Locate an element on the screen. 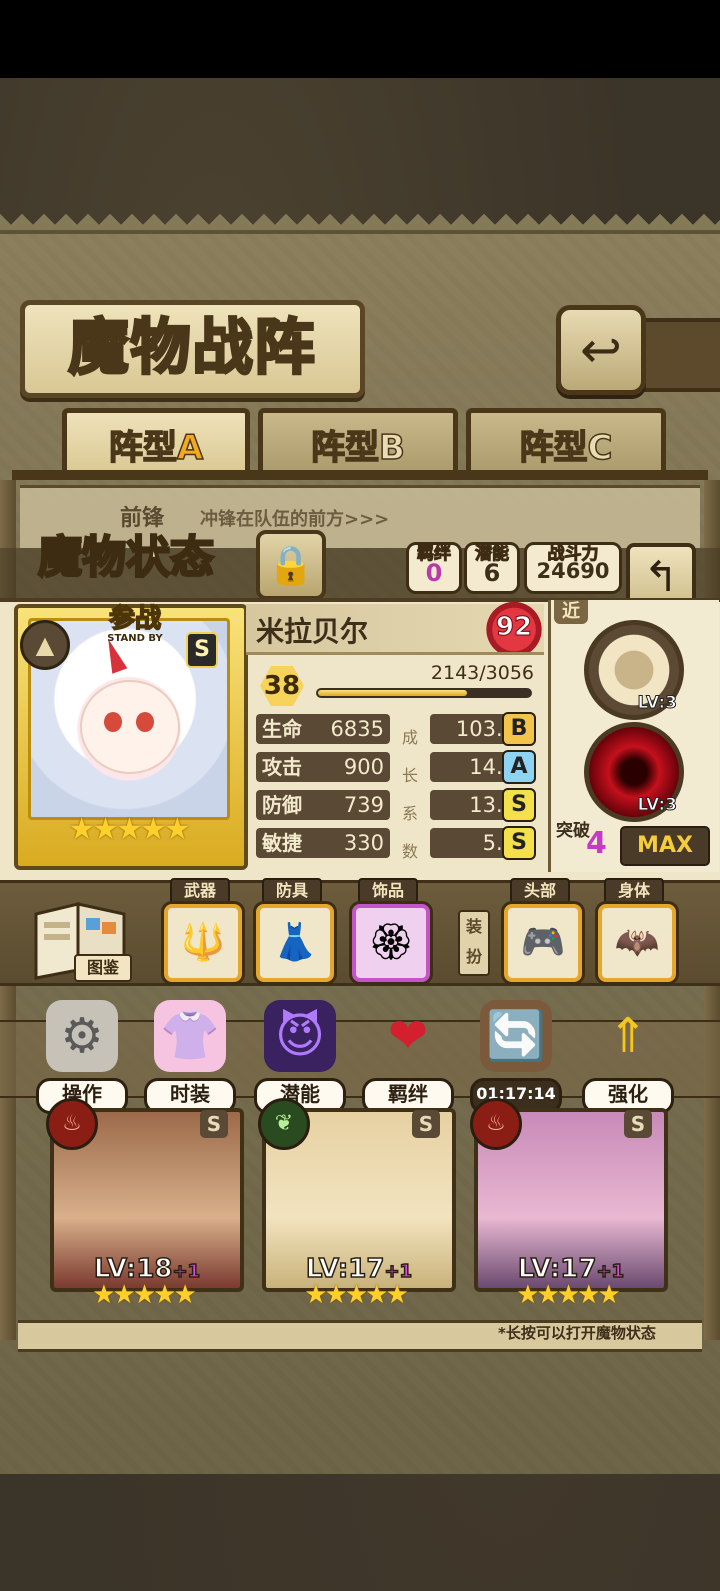 The width and height of the screenshot is (720, 1591). grade-badge: B is located at coordinates (519, 729).